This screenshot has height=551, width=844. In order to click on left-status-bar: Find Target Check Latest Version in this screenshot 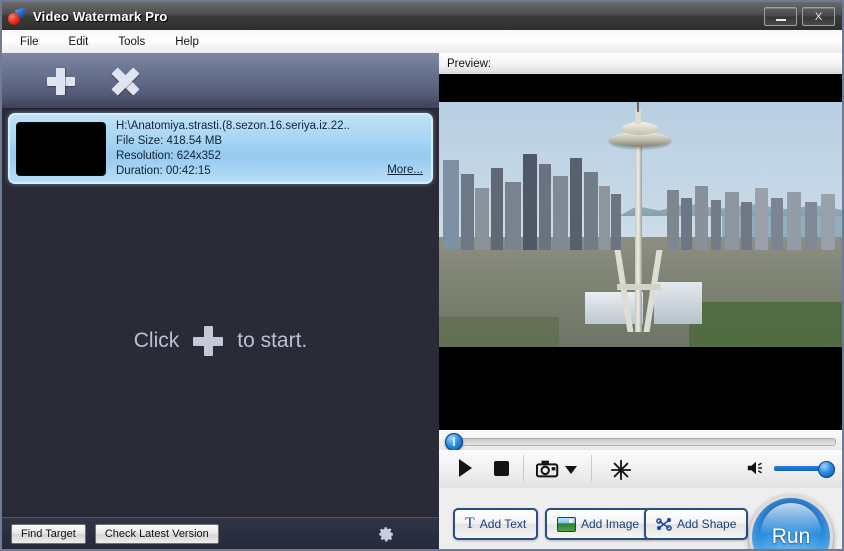, I will do `click(220, 533)`.